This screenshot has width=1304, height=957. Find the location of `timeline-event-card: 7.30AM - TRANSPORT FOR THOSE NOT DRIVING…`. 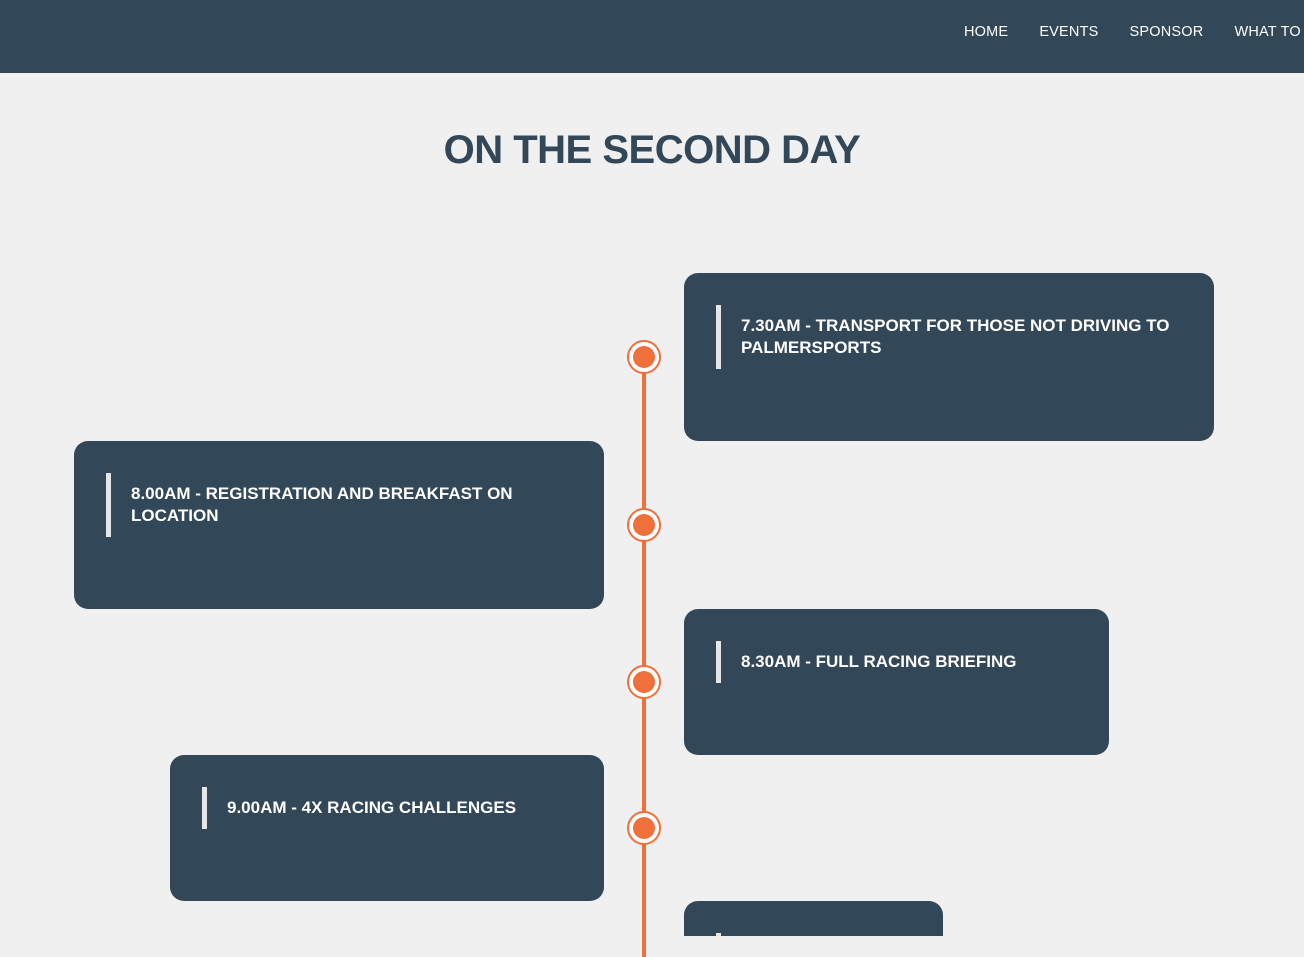

timeline-event-card: 7.30AM - TRANSPORT FOR THOSE NOT DRIVING… is located at coordinates (949, 357).